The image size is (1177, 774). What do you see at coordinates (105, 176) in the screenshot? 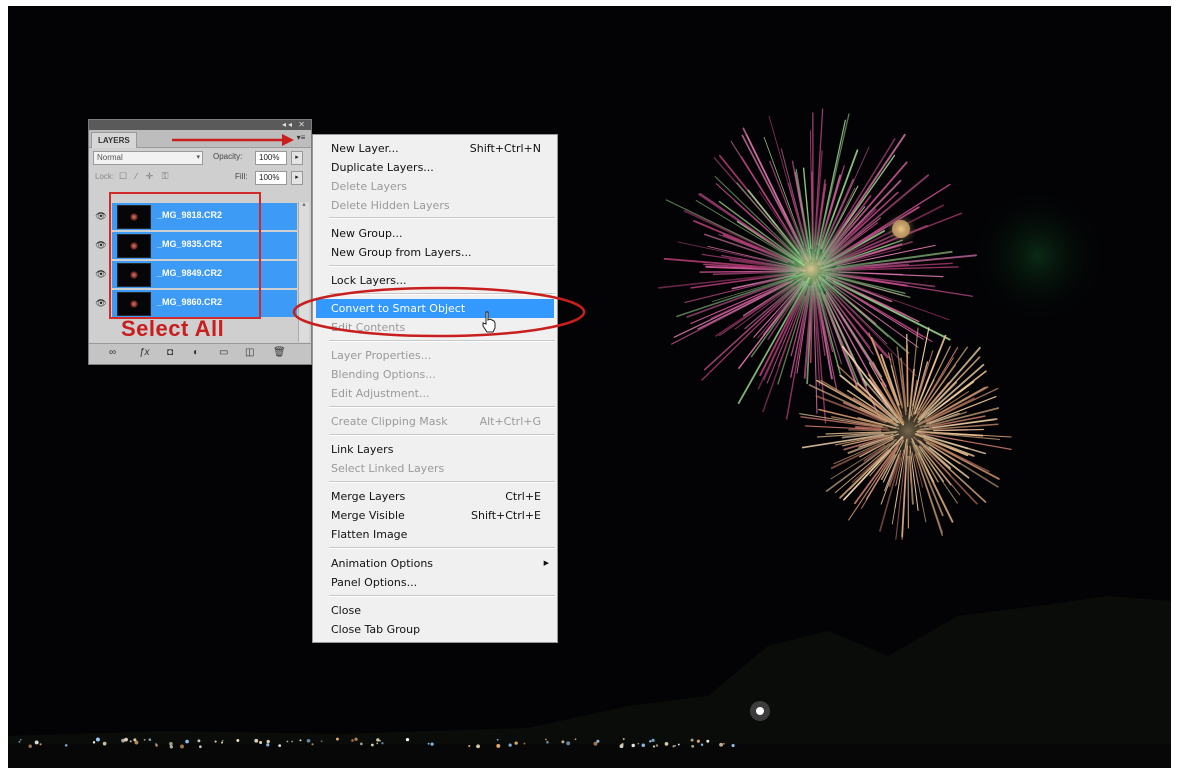
I see `lock-label: Lock:` at bounding box center [105, 176].